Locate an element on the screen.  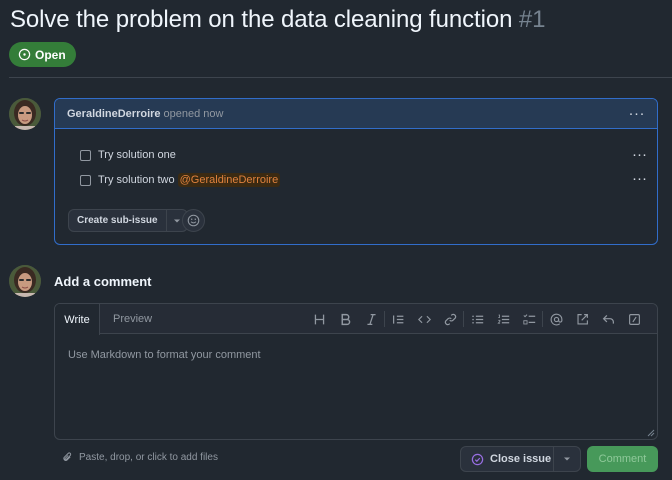
issue-number: #1 is located at coordinates (532, 19).